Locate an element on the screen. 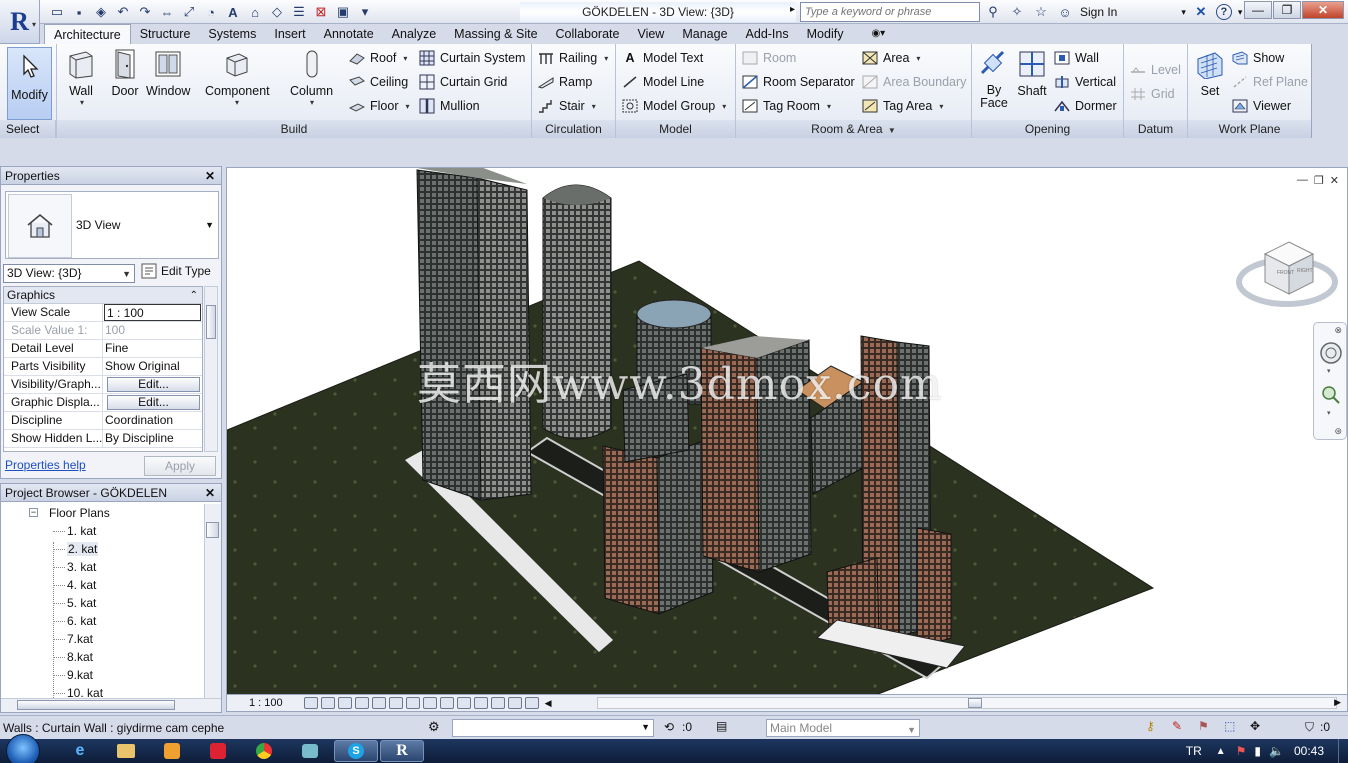 Image resolution: width=1348 pixels, height=763 pixels. tree-item-floor-plan: 3. kat is located at coordinates (103, 567).